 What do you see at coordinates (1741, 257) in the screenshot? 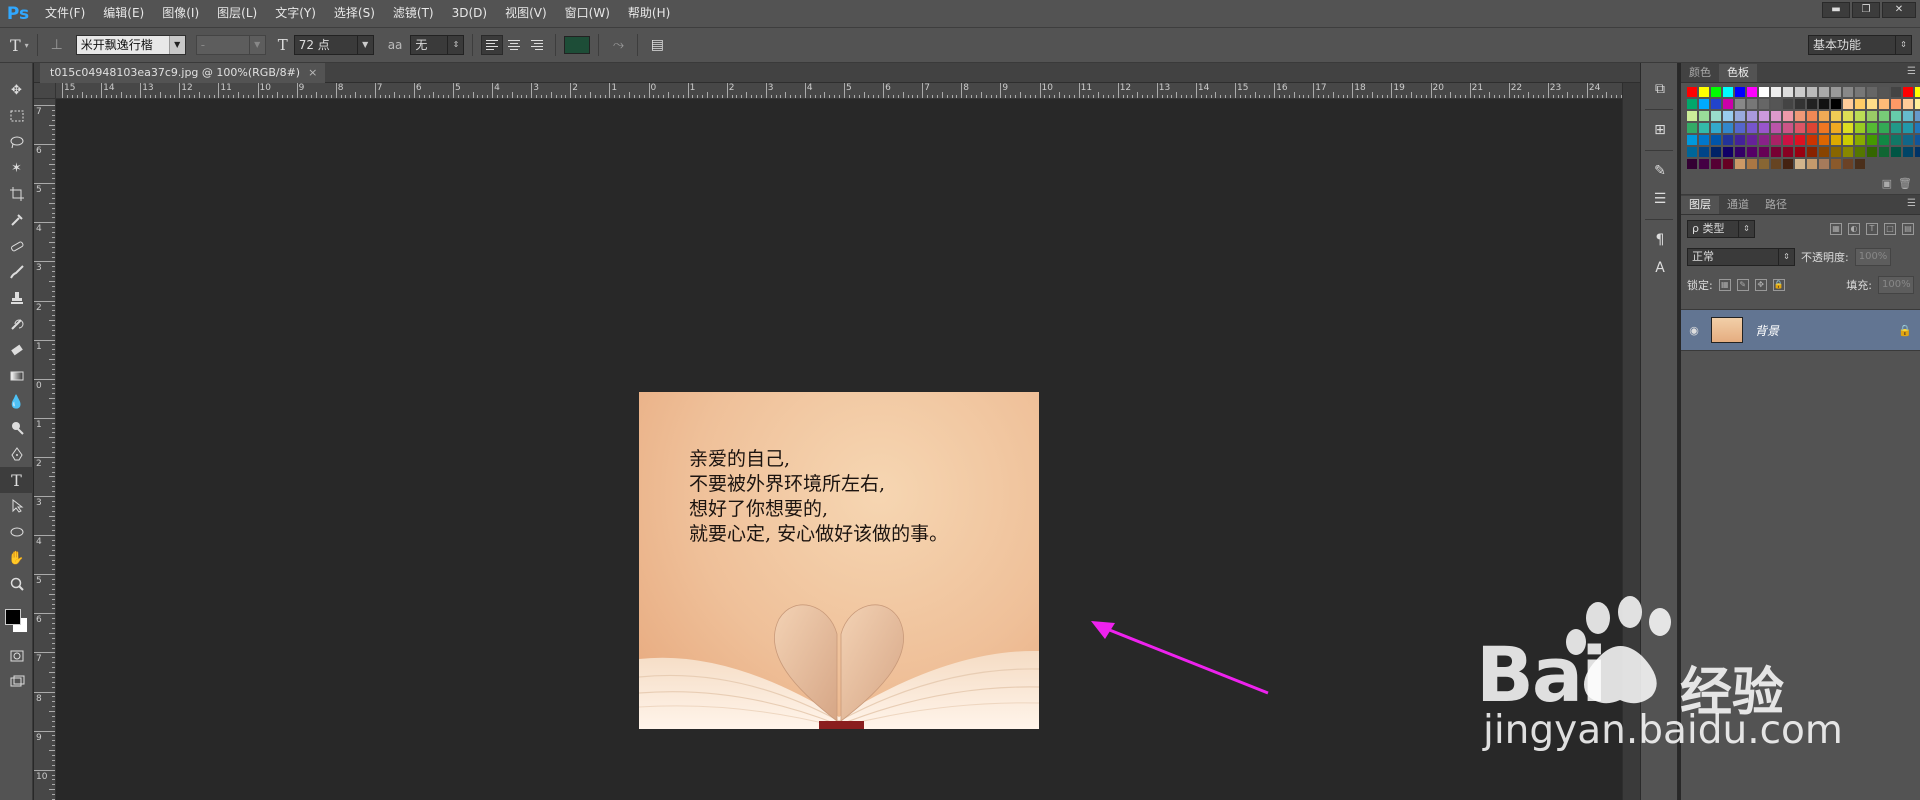
I see `blend-mode-select: 正常 ⇕` at bounding box center [1741, 257].